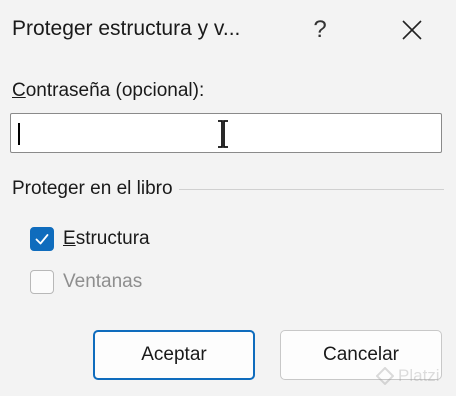 This screenshot has height=396, width=456. I want to click on windows-checkbox-row: Ventanas, so click(86, 282).